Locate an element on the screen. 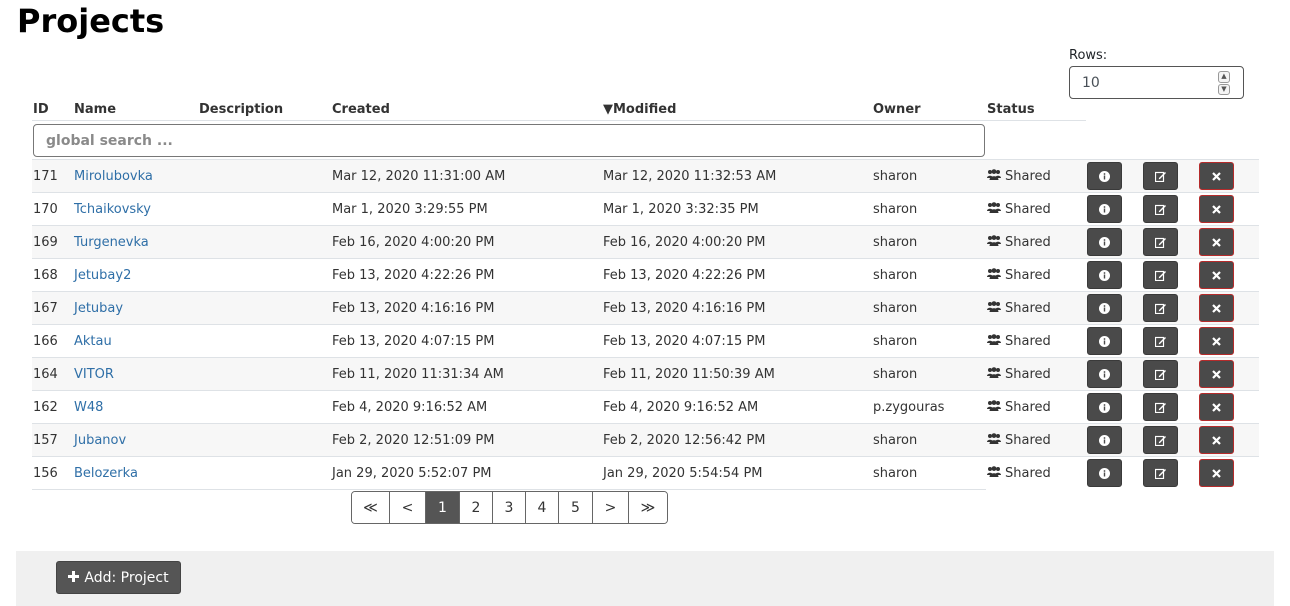 This screenshot has height=606, width=1290. project-name-link: Jetubay is located at coordinates (98, 308).